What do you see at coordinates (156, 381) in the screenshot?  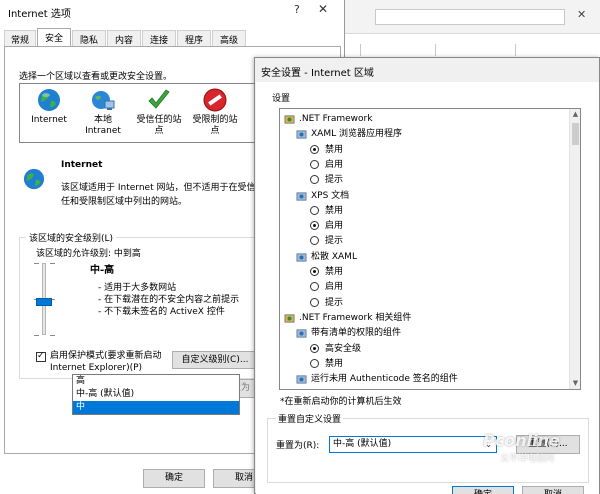 I see `dropdown-option-high: 高` at bounding box center [156, 381].